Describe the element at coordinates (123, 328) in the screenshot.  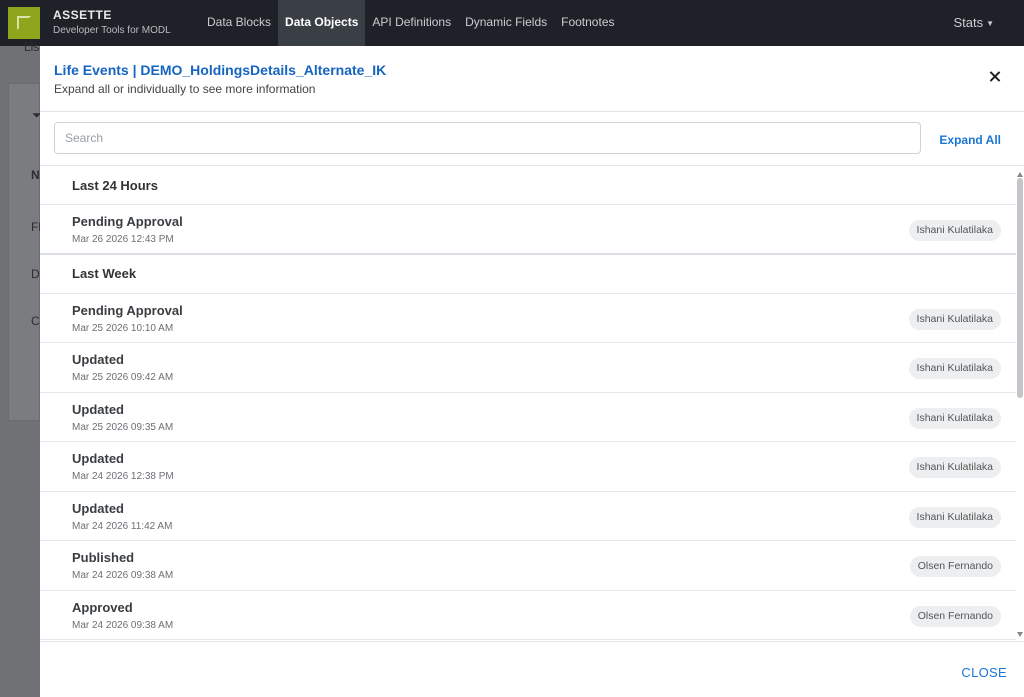
I see `event-date: Mar 25 2026 10:10 AM` at that location.